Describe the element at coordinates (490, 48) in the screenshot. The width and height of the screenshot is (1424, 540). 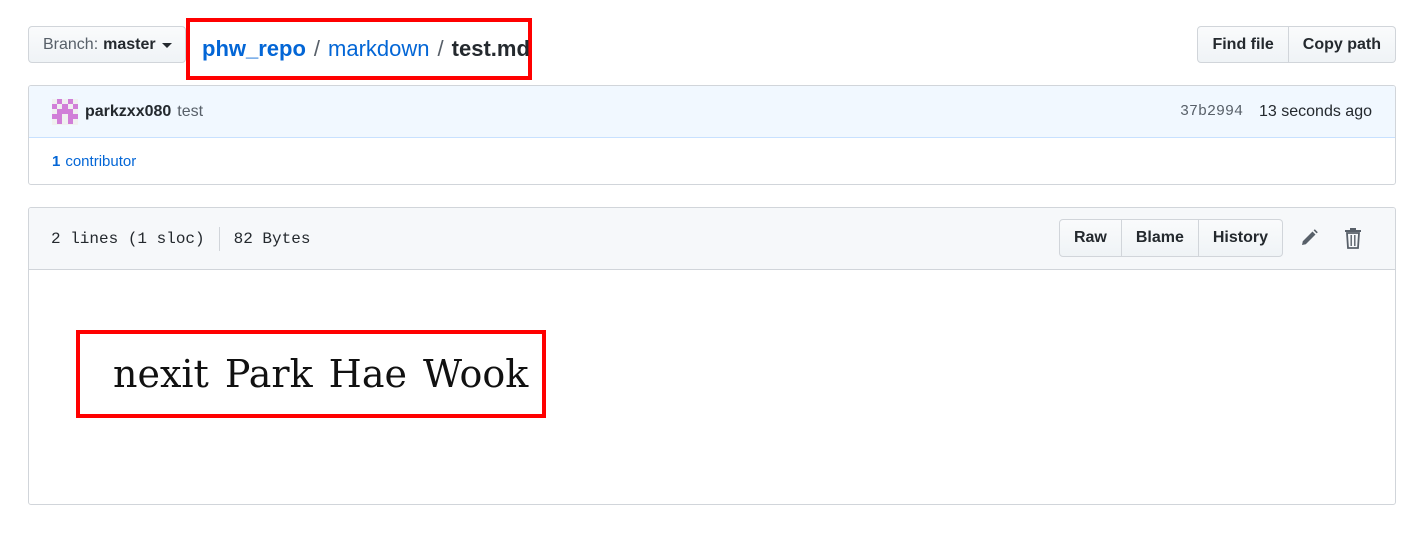
I see `breadcrumb-file-name: test.md` at that location.